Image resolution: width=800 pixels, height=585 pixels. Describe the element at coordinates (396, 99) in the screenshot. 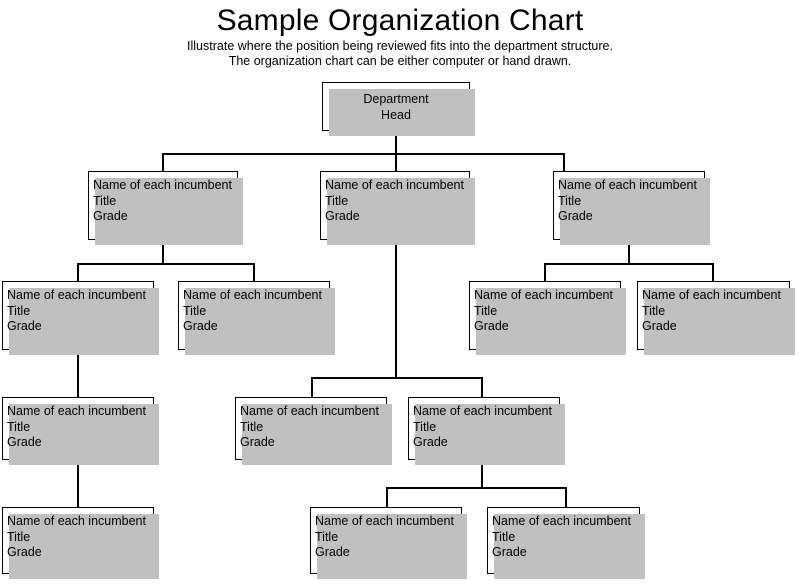

I see `node-line-department: Department` at that location.